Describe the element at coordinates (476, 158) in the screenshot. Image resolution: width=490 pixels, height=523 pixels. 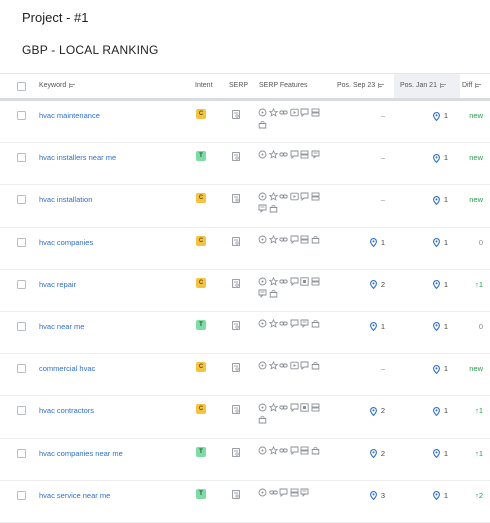
I see `position-diff: new` at that location.